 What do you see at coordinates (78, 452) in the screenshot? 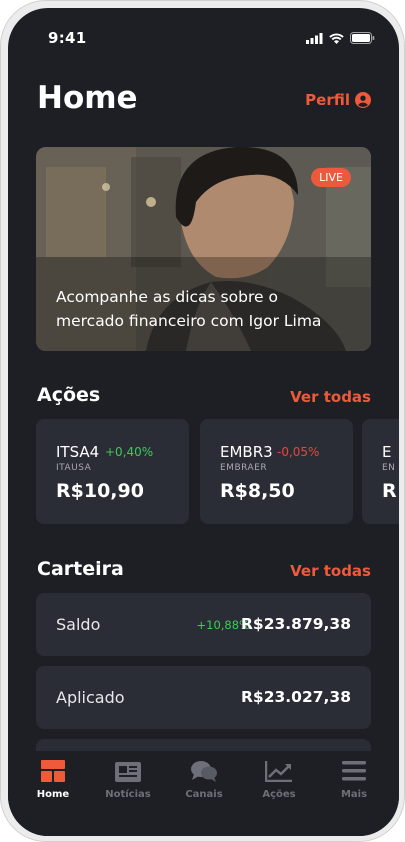
I see `stock-ticker: ITSA4` at bounding box center [78, 452].